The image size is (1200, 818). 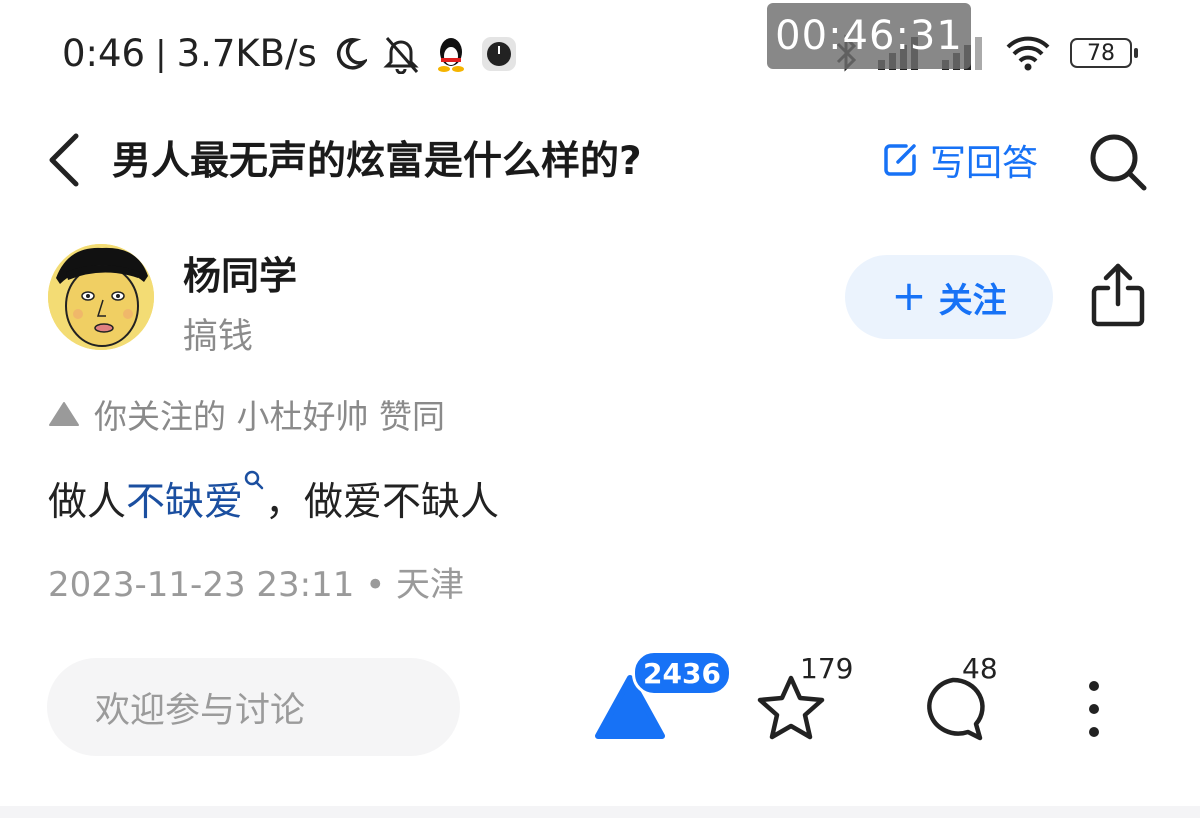 I want to click on moon-icon, so click(x=351, y=53).